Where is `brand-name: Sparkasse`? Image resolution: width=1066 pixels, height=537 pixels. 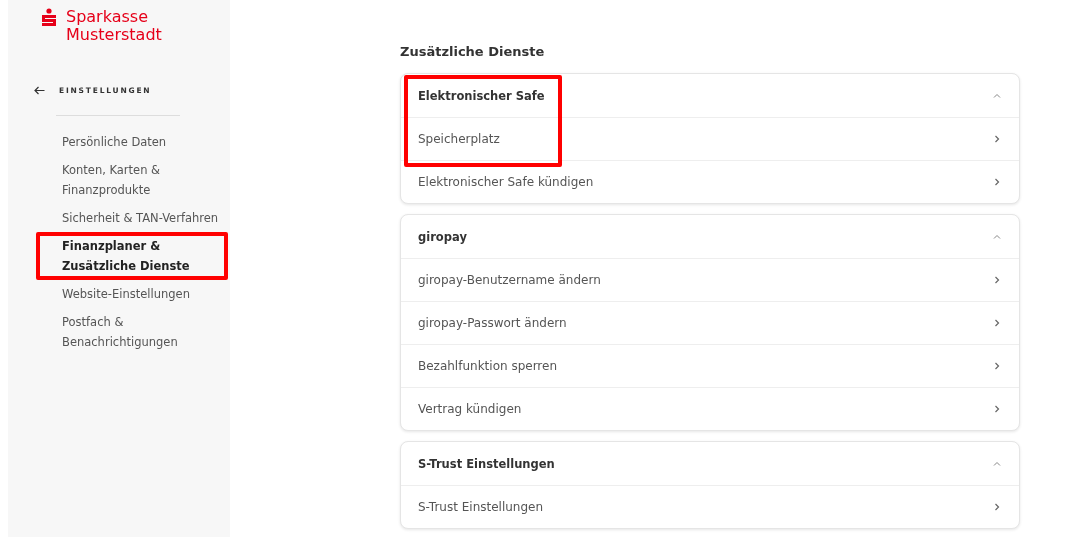 brand-name: Sparkasse is located at coordinates (107, 17).